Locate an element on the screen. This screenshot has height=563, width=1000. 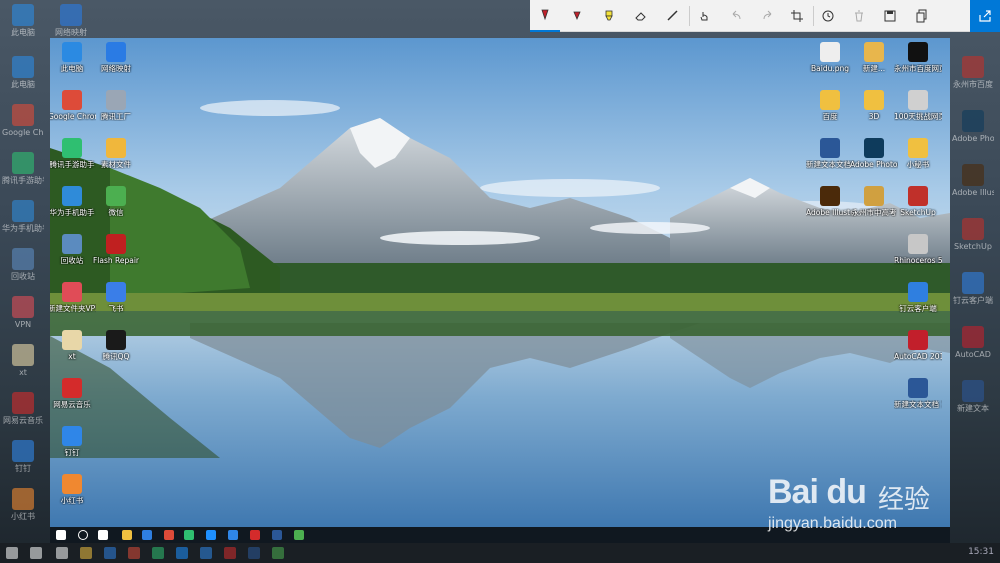
icon-label: 回收站 is located at coordinates (23, 276).